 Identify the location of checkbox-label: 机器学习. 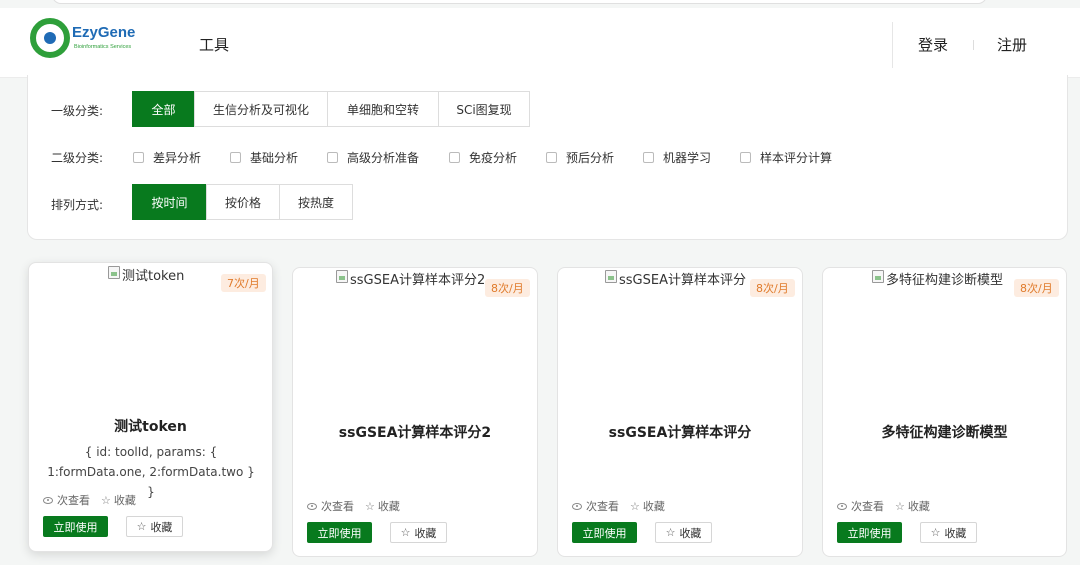
(687, 158).